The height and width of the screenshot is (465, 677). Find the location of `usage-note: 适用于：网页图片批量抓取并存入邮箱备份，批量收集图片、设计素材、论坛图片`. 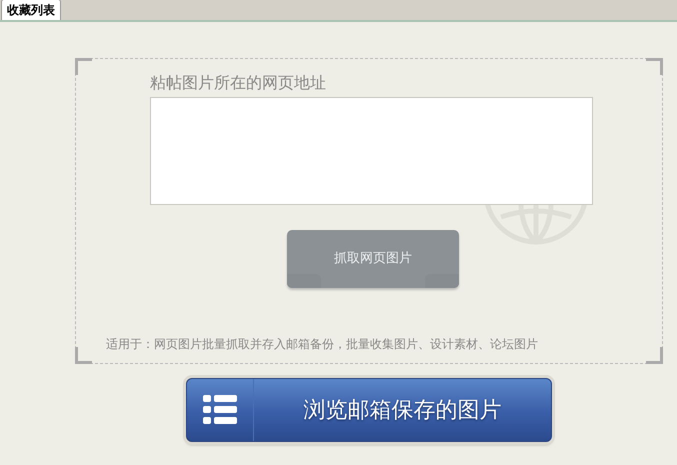

usage-note: 适用于：网页图片批量抓取并存入邮箱备份，批量收集图片、设计素材、论坛图片 is located at coordinates (322, 344).